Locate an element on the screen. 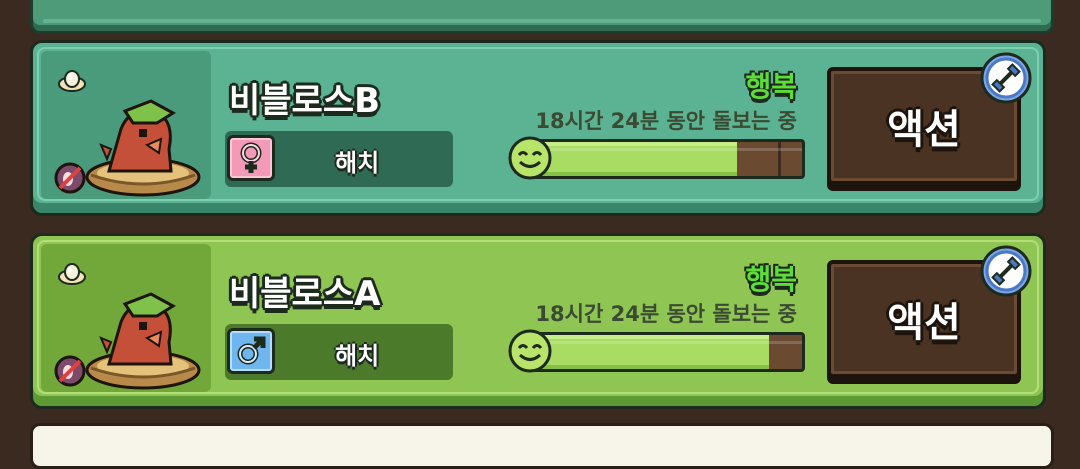 Image resolution: width=1080 pixels, height=469 pixels. previous-card-partial is located at coordinates (542, 17).